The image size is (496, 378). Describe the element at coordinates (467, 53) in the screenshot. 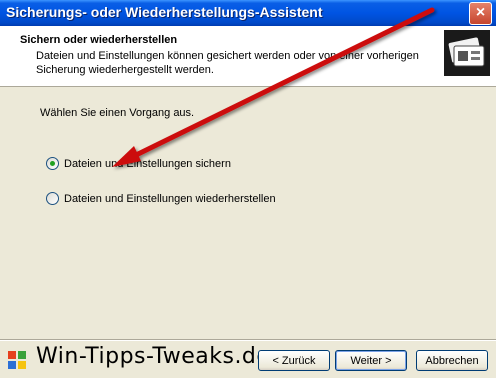

I see `backup-wizard-icon` at that location.